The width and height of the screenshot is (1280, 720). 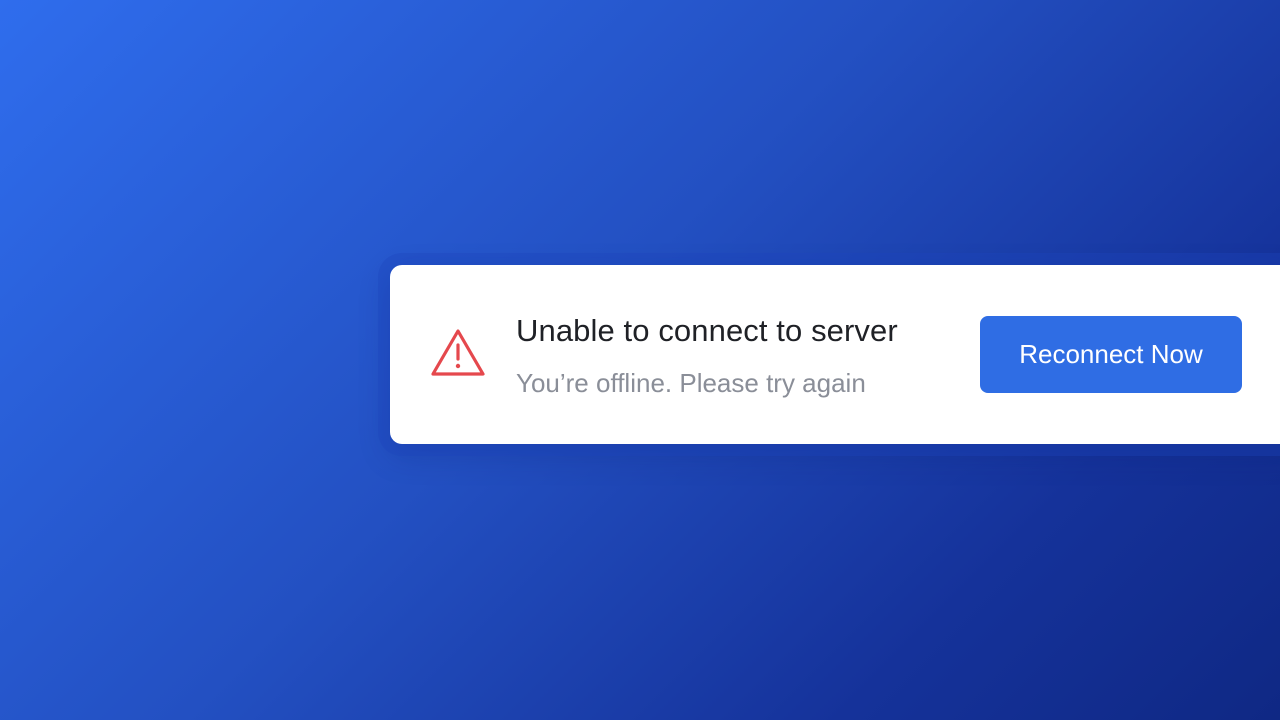 I want to click on reconnect-button: Reconnect Now, so click(x=1111, y=354).